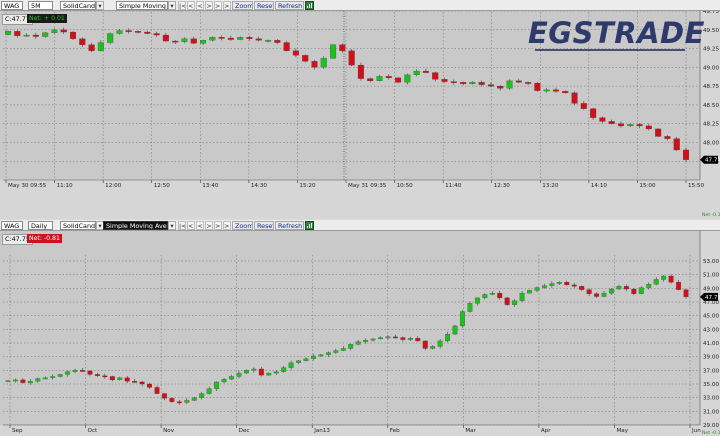  Describe the element at coordinates (647, 186) in the screenshot. I see `x-tick-label: 15:00` at that location.